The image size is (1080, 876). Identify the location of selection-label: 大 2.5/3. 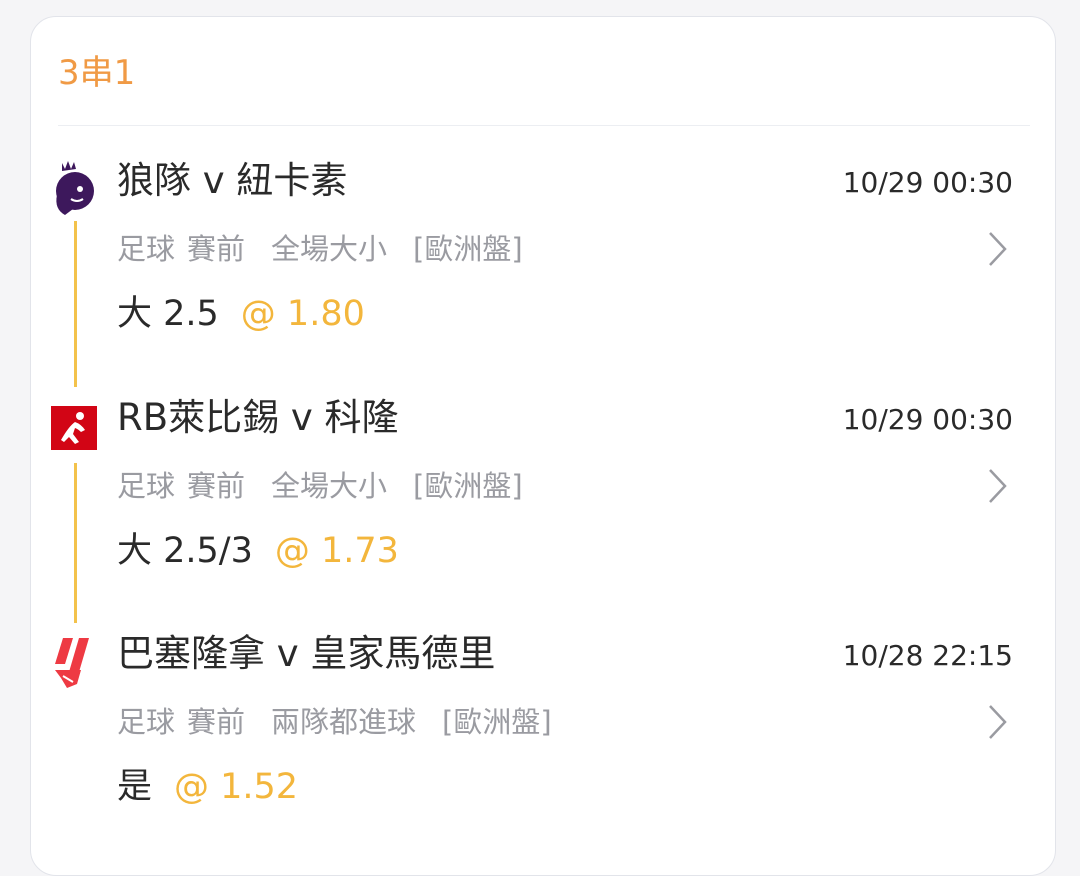
(185, 551).